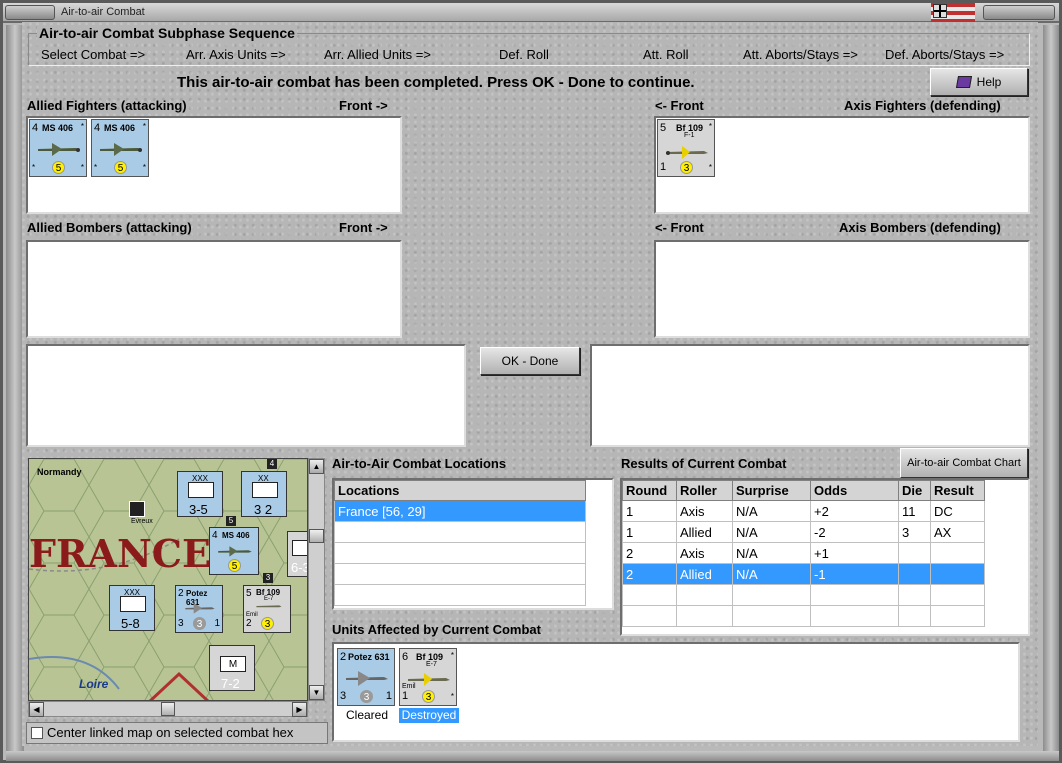 The width and height of the screenshot is (1062, 763). I want to click on affected-title: Units Affected by Current Combat, so click(436, 629).